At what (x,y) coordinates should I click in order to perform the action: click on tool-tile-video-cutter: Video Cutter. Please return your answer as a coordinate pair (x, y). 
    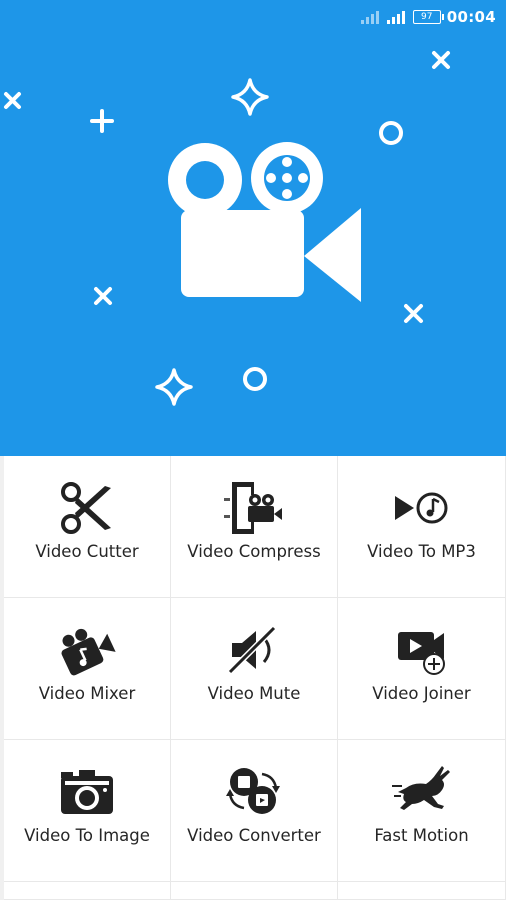
    Looking at the image, I should click on (87, 527).